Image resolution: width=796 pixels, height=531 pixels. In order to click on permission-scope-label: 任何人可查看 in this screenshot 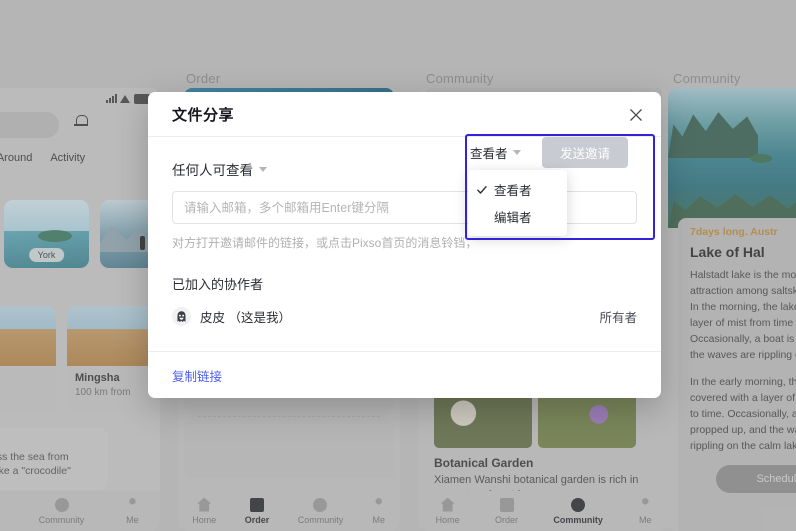, I will do `click(212, 170)`.